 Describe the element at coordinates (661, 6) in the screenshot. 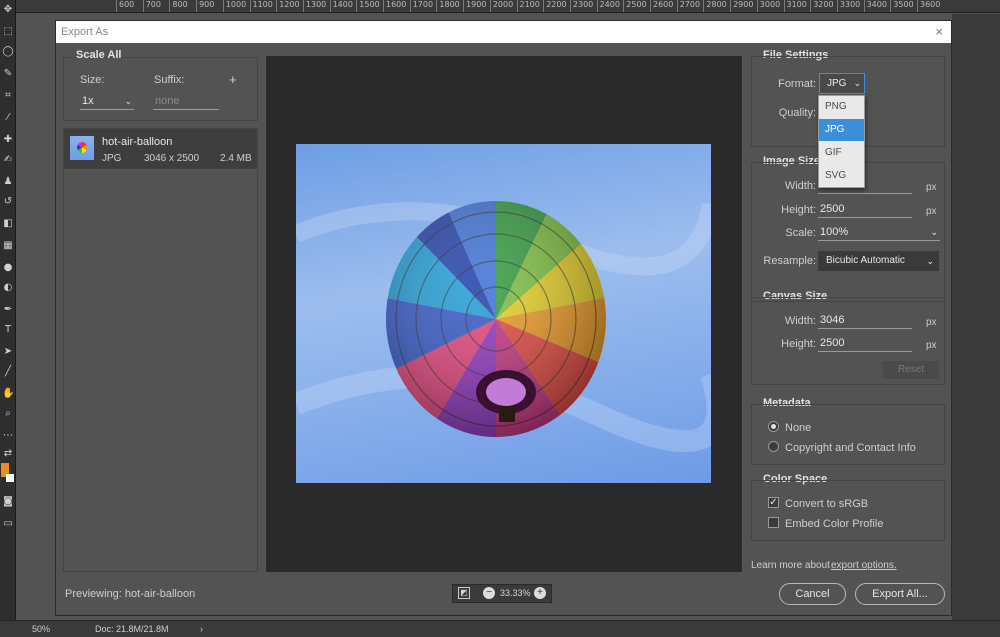

I see `ruler-tick: 2600` at that location.